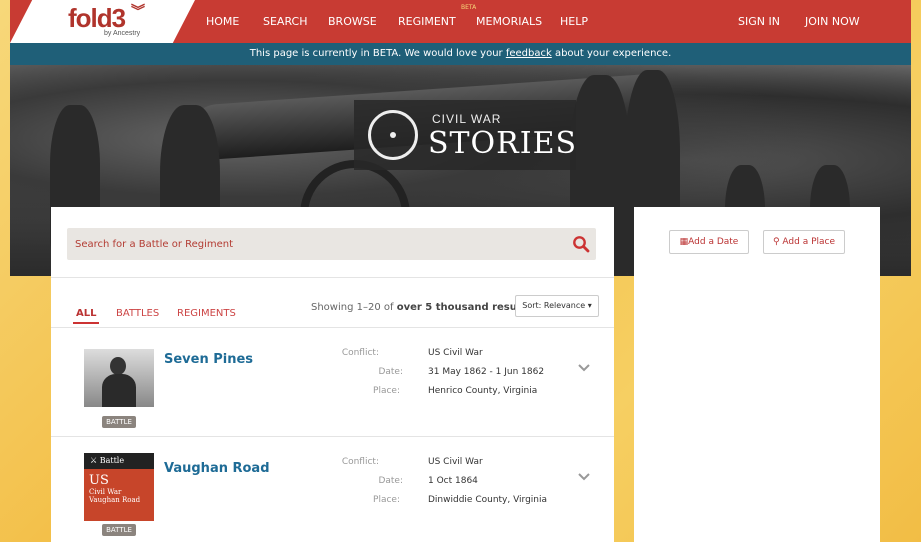 This screenshot has height=542, width=921. Describe the element at coordinates (483, 391) in the screenshot. I see `meta-value: Henrico County, Virginia` at that location.